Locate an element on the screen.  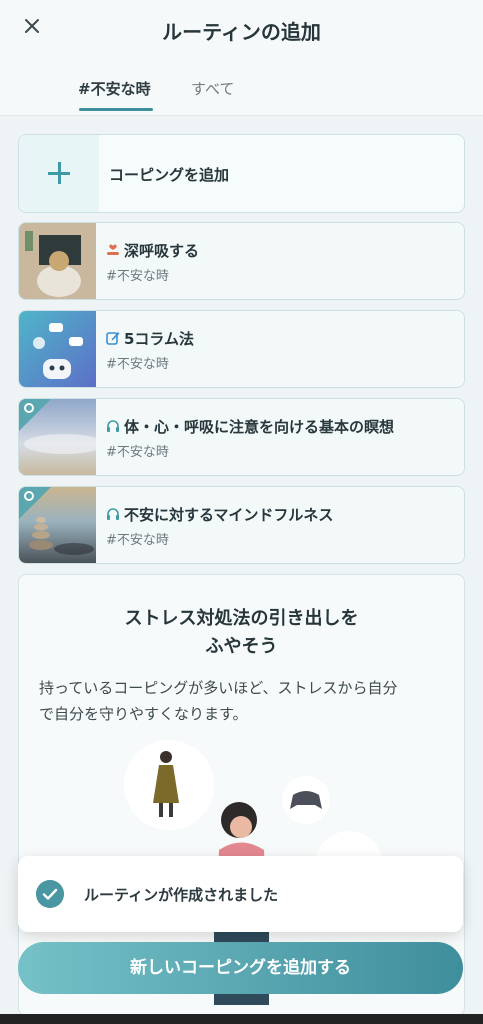
tab-anxious: #不安な時 is located at coordinates (114, 88).